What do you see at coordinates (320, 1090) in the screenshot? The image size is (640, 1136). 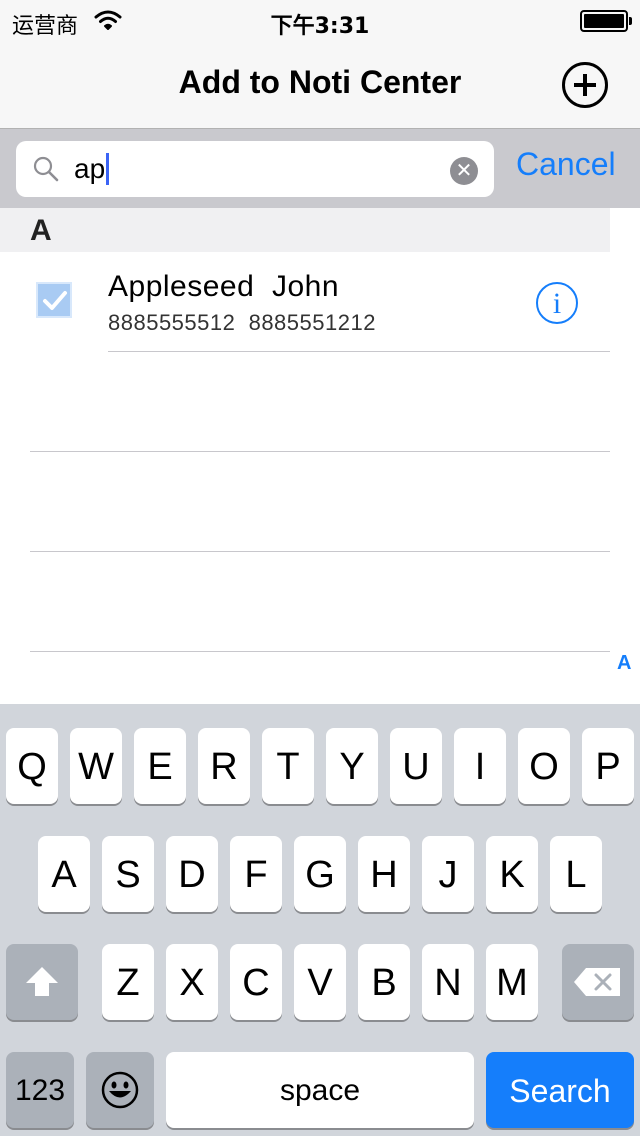 I see `space-key: space` at bounding box center [320, 1090].